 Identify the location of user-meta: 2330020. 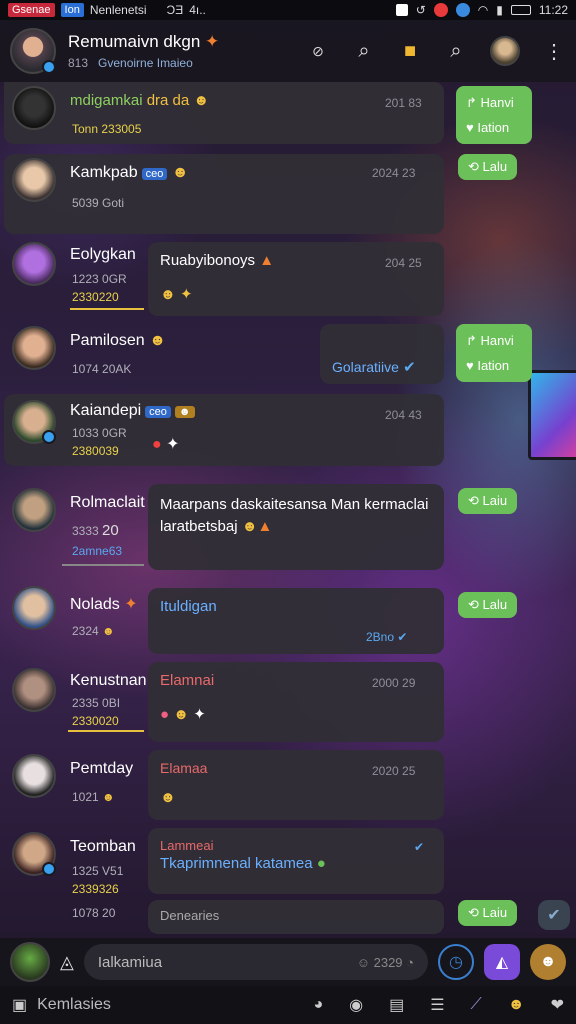
(95, 721).